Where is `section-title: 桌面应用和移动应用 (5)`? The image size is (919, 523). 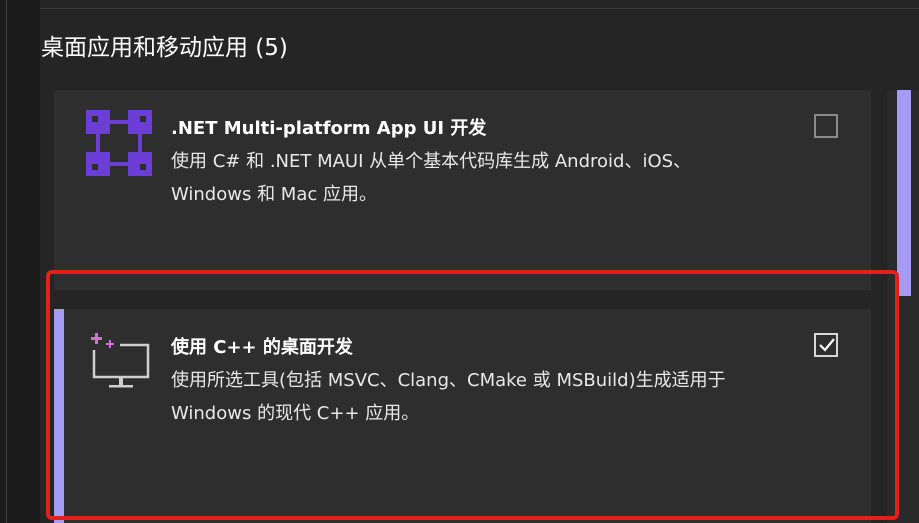 section-title: 桌面应用和移动应用 (5) is located at coordinates (164, 48).